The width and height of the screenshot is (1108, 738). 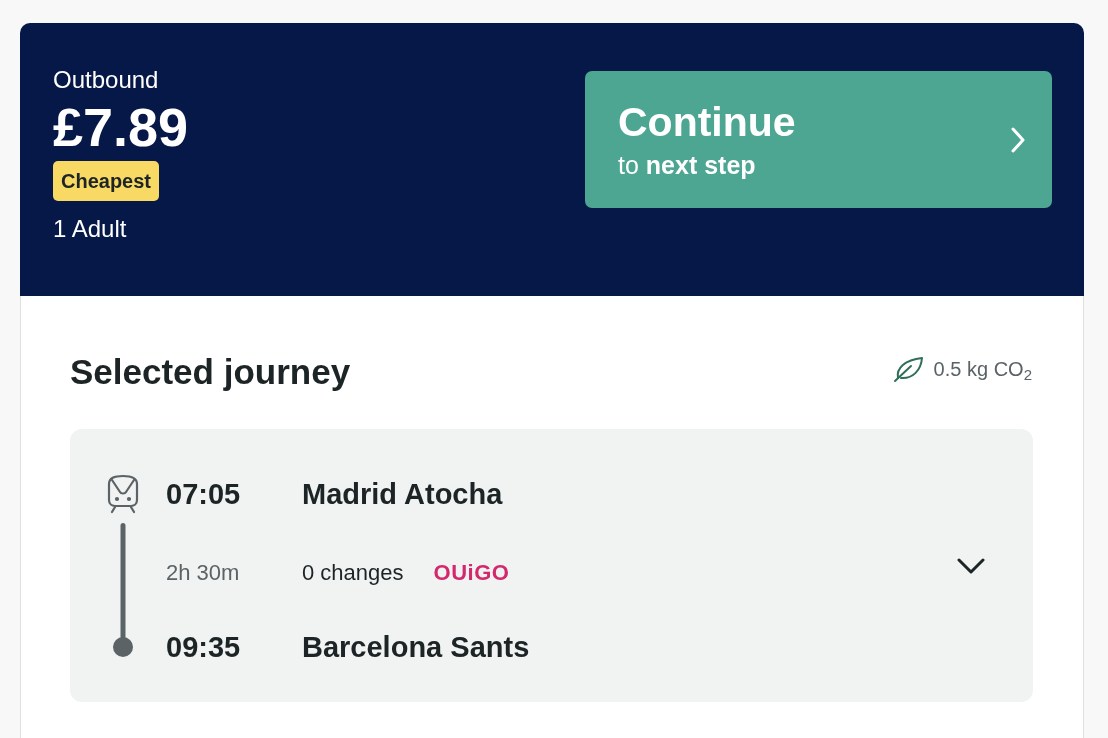 What do you see at coordinates (204, 647) in the screenshot?
I see `arrival-time: 09:35` at bounding box center [204, 647].